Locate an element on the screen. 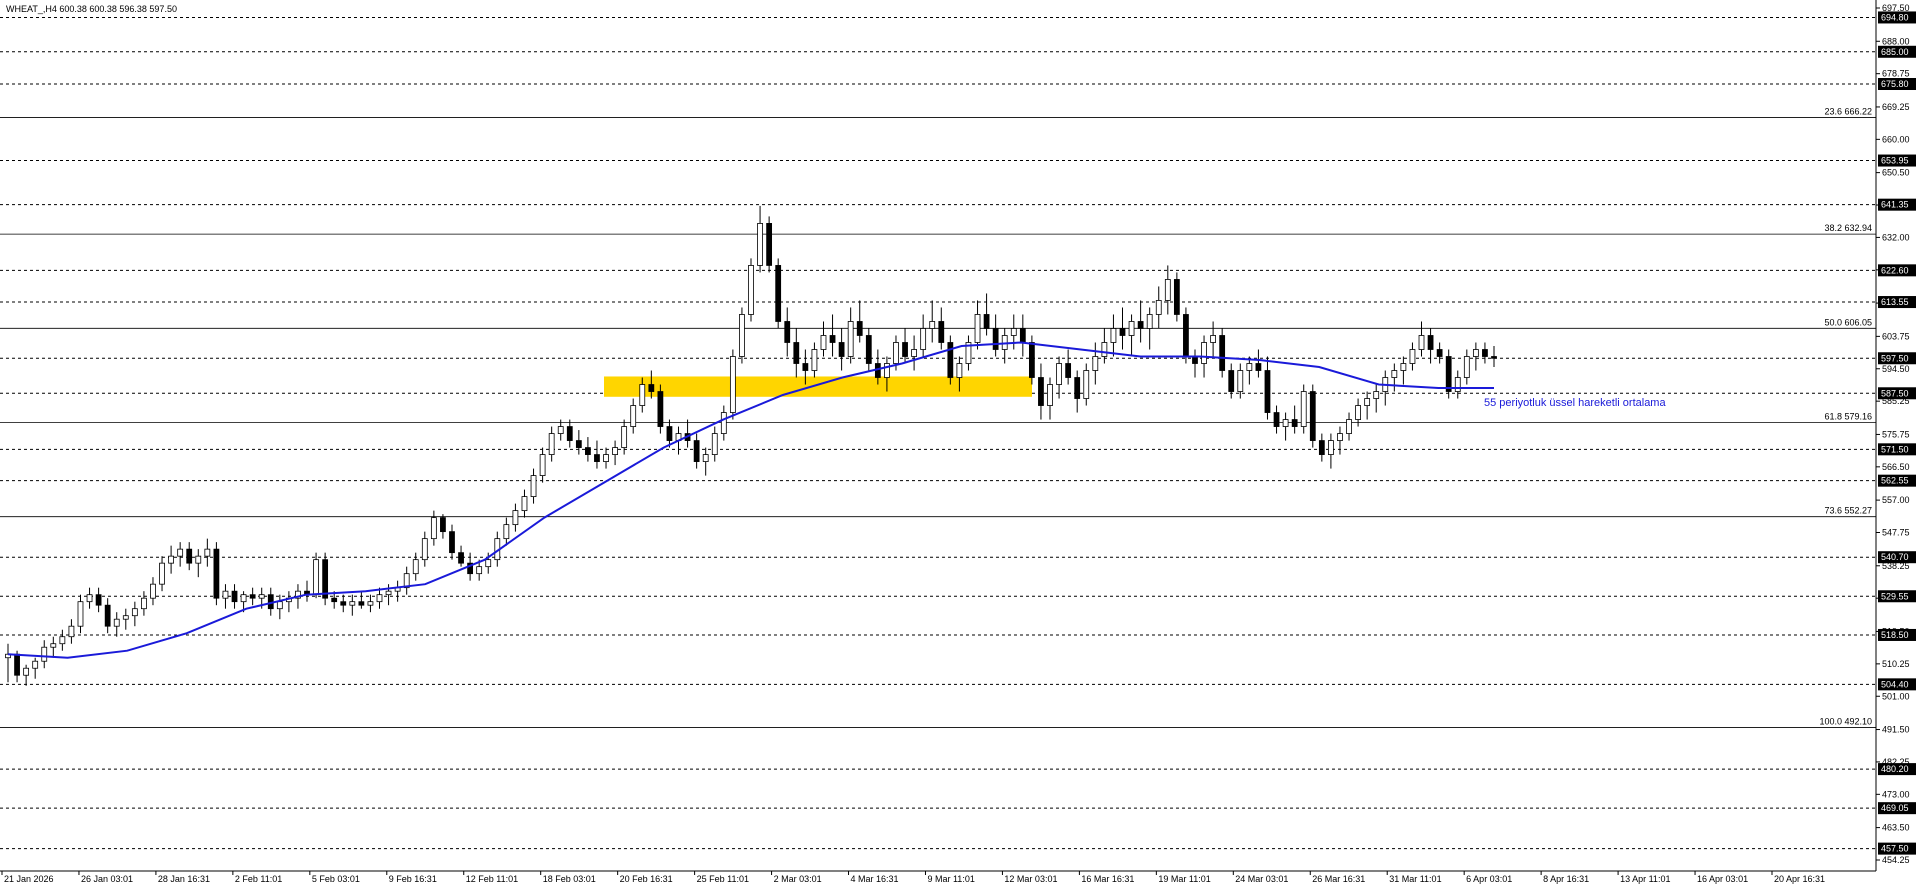 This screenshot has width=1916, height=893. y-tick-label: 575.75 is located at coordinates (1896, 434).